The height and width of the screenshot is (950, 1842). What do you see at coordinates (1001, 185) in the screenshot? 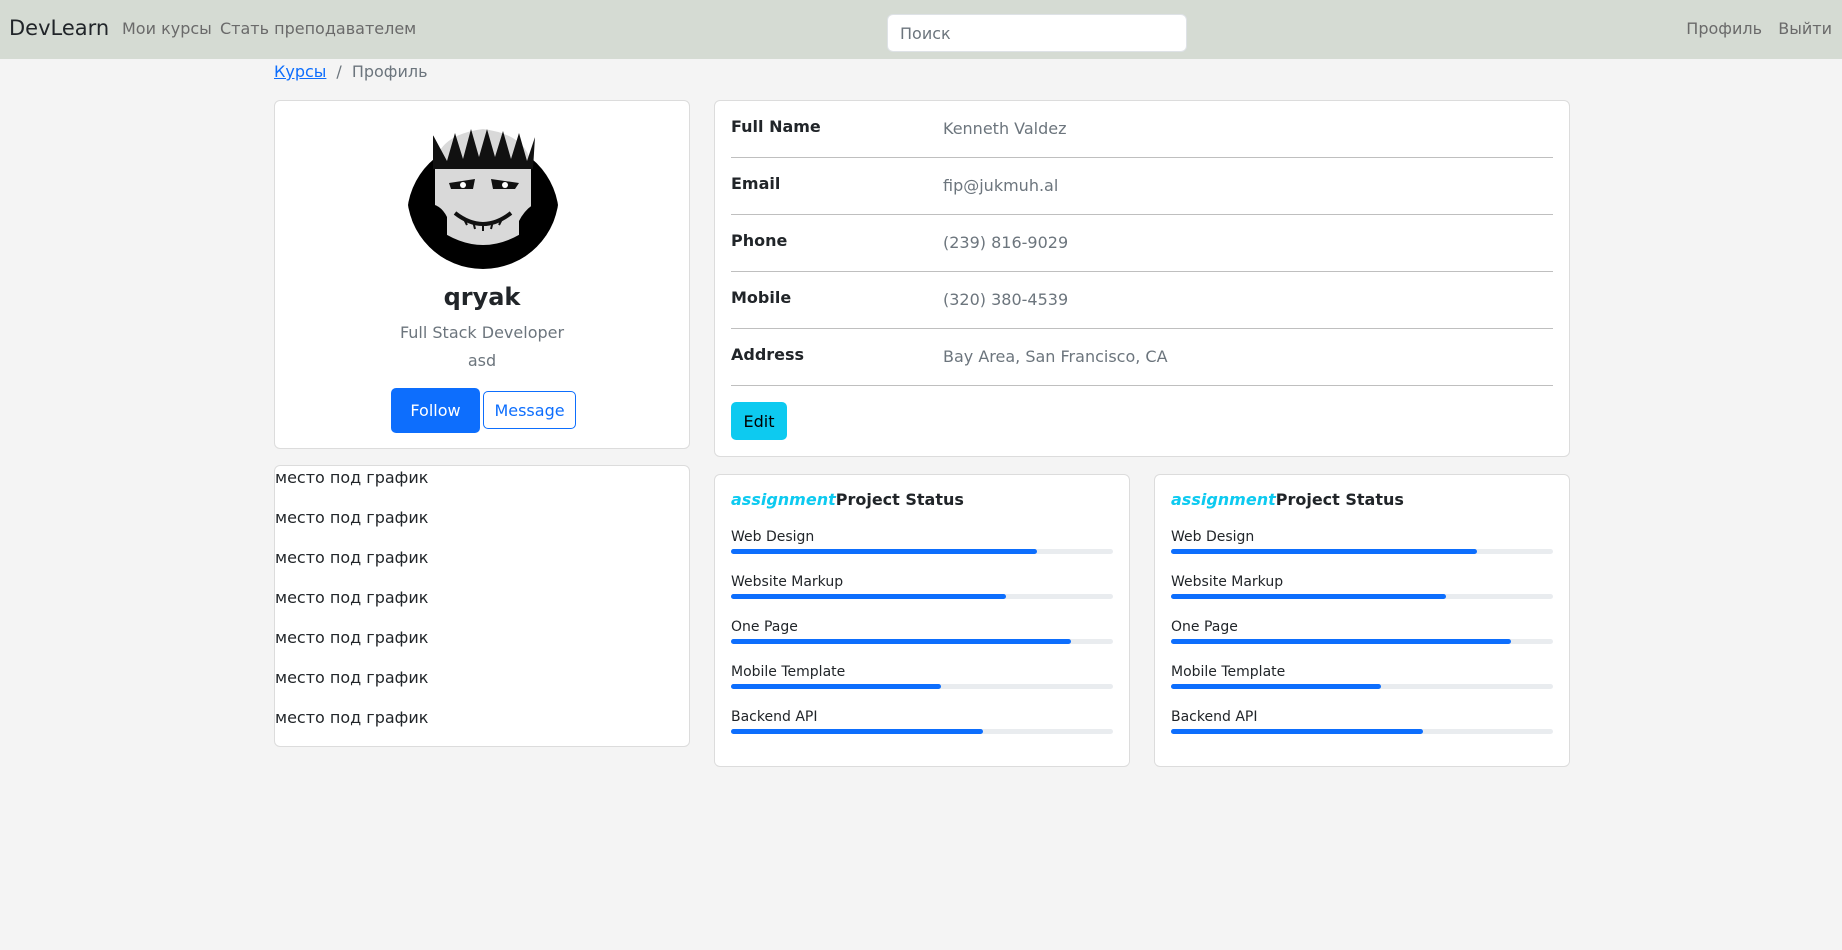
I see `info-value: fip@jukmuh.al` at bounding box center [1001, 185].